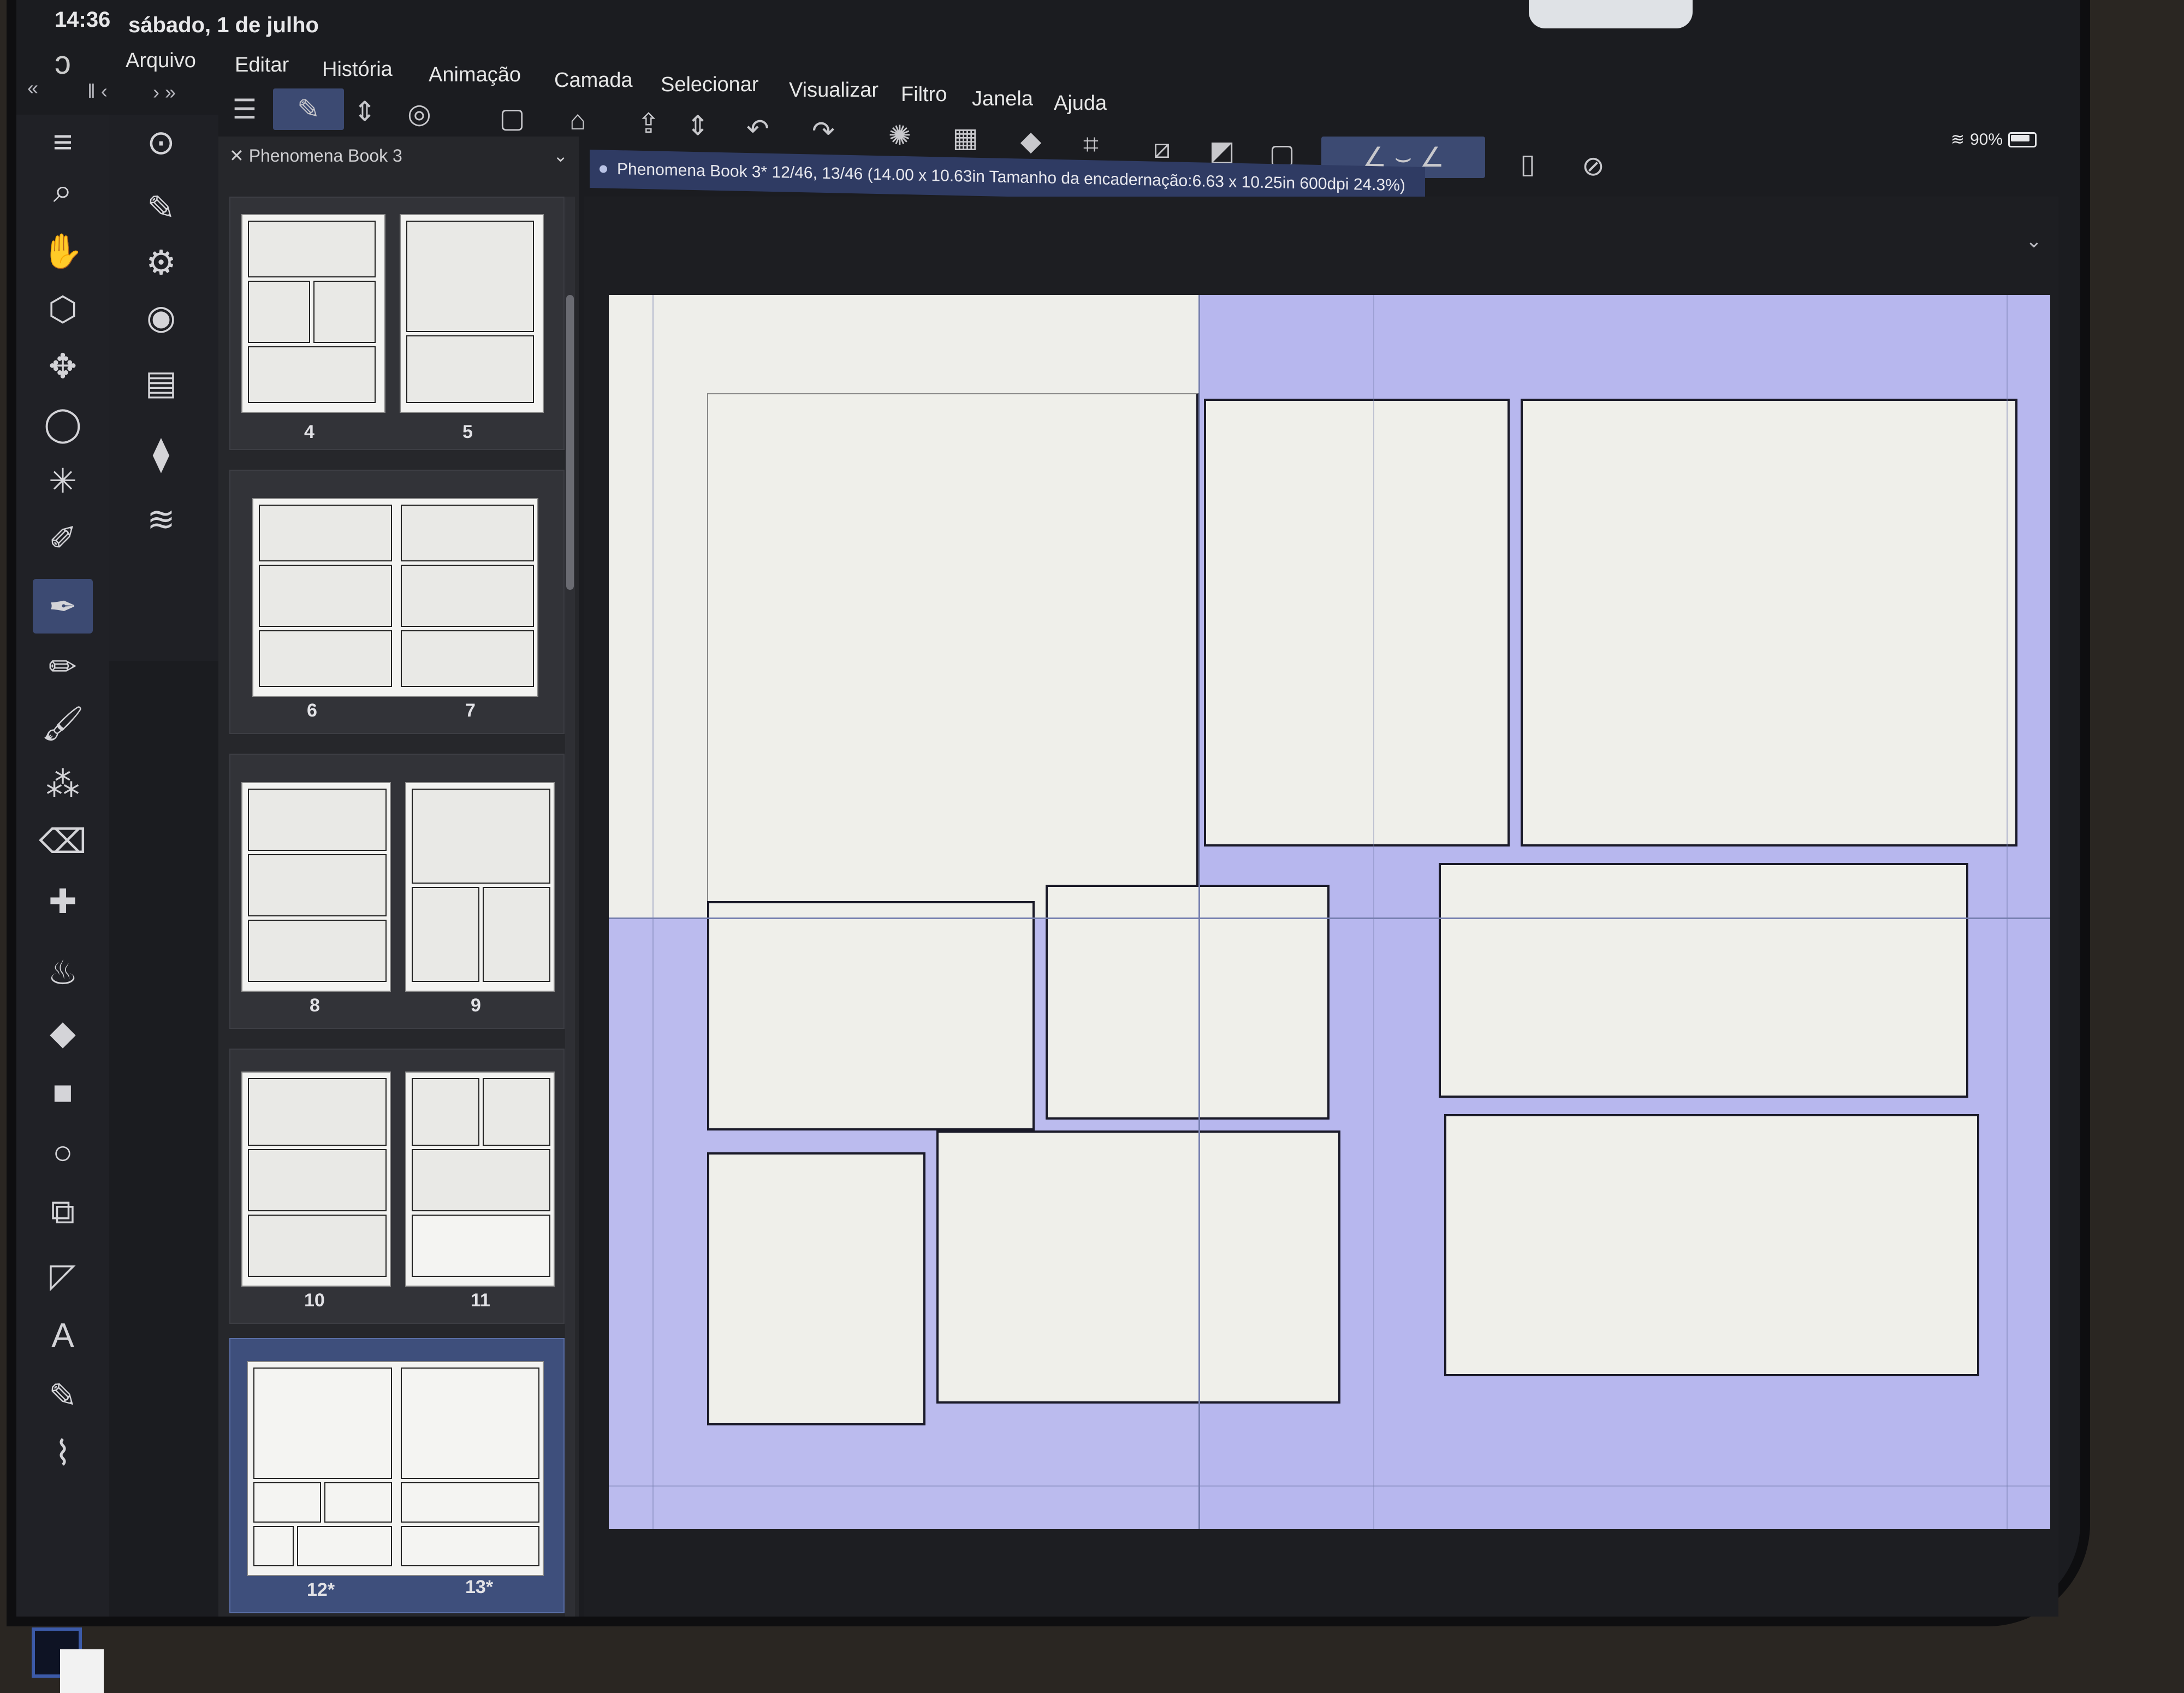 This screenshot has height=1693, width=2184. Describe the element at coordinates (63, 366) in the screenshot. I see `move-icon: ✥` at that location.